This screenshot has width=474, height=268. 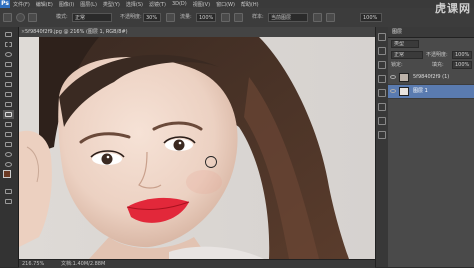 What do you see at coordinates (20, 17) in the screenshot?
I see `brush-size-icon` at bounding box center [20, 17].